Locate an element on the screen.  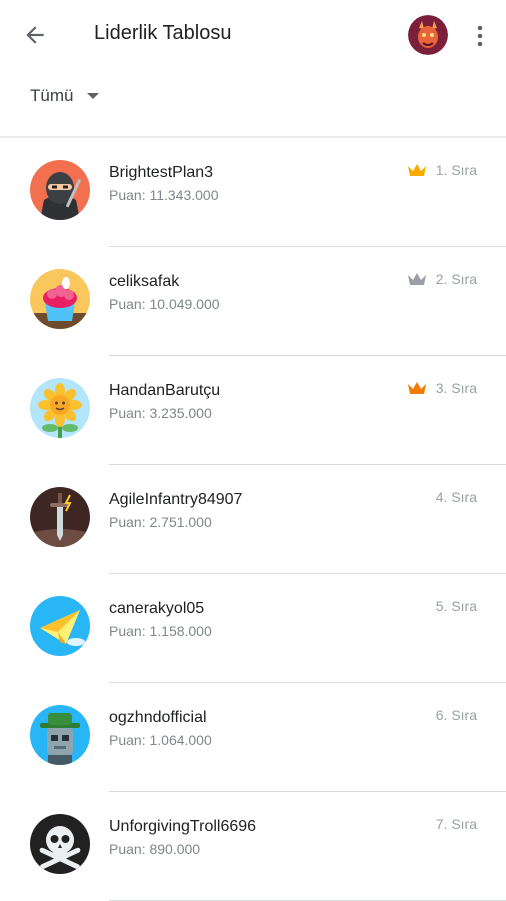
rank-label: 7. Sıra is located at coordinates (456, 824).